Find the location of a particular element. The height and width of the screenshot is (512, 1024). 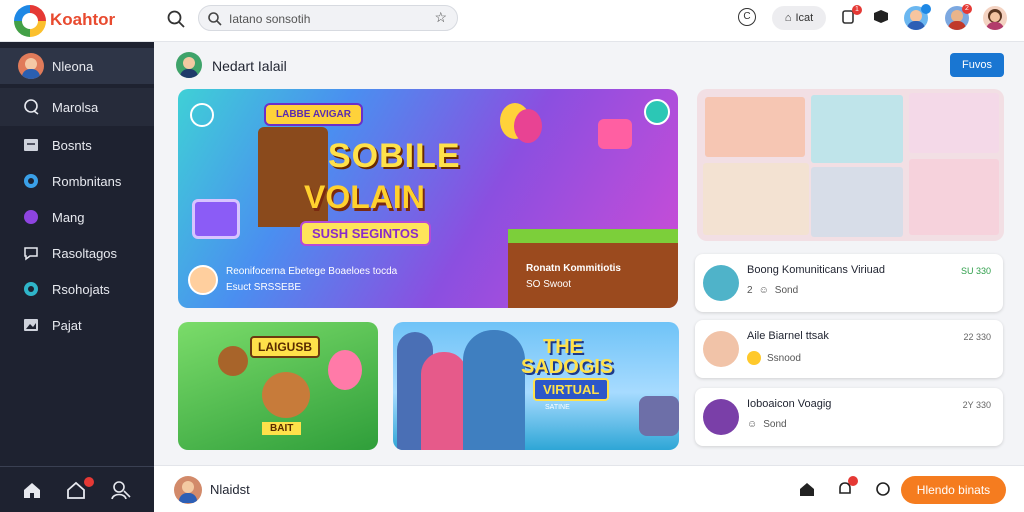

hero-caption-meta: Esuct SRSSEBE is located at coordinates (264, 287).